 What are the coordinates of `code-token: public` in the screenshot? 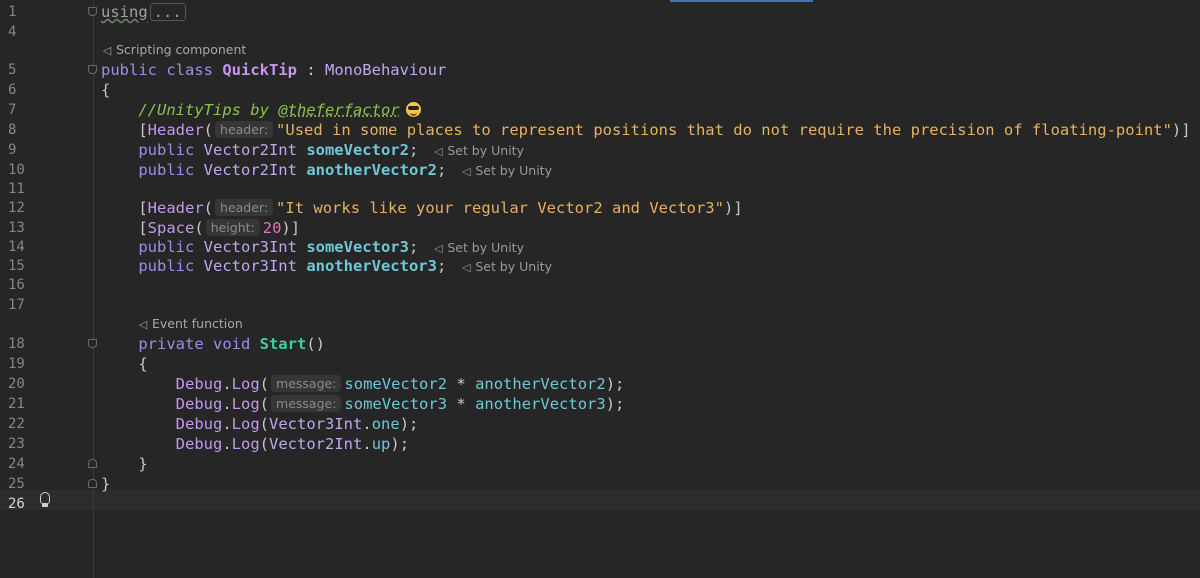 It's located at (152, 150).